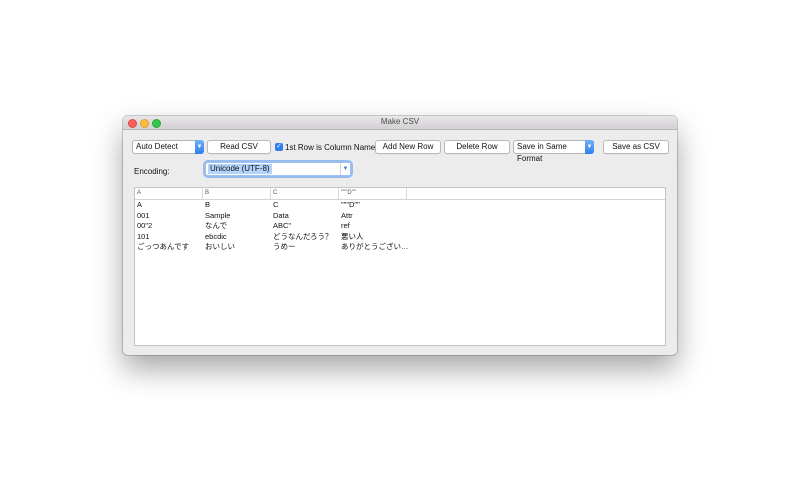  Describe the element at coordinates (170, 216) in the screenshot. I see `table-cell: 001` at that location.